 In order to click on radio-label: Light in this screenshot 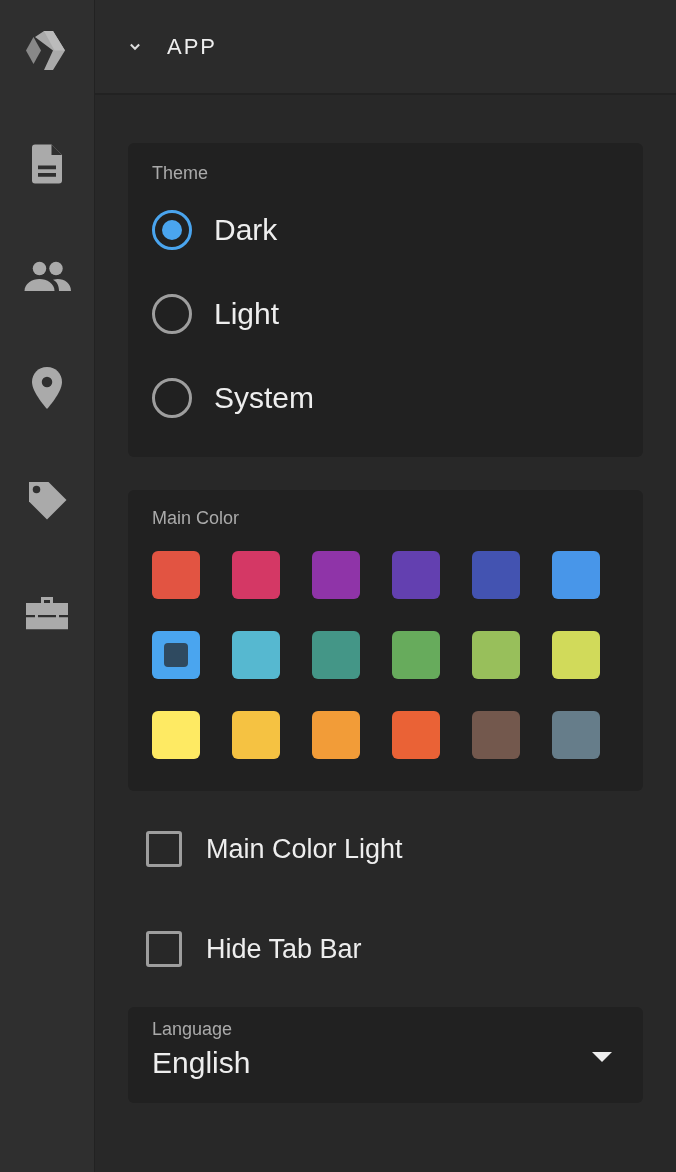, I will do `click(247, 314)`.